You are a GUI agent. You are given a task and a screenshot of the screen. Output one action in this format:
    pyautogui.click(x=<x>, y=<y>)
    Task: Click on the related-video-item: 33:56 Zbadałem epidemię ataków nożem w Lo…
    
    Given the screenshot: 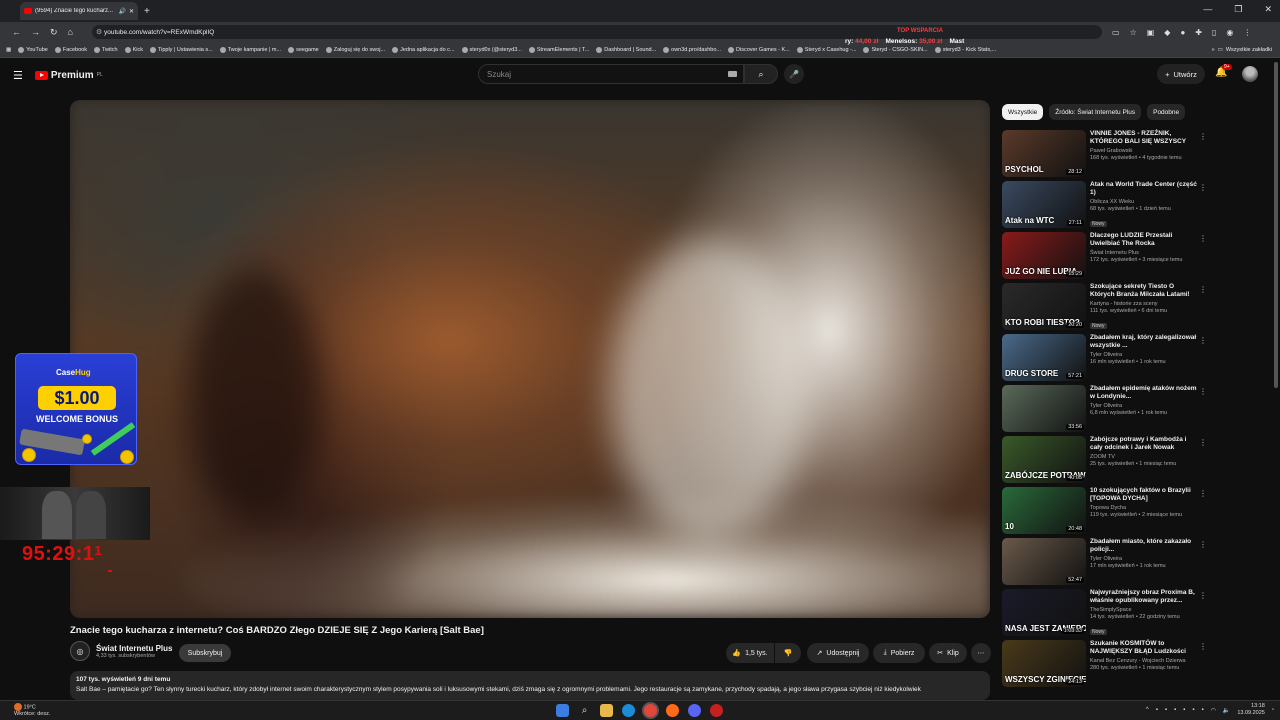 What is the action you would take?
    pyautogui.click(x=1105, y=408)
    